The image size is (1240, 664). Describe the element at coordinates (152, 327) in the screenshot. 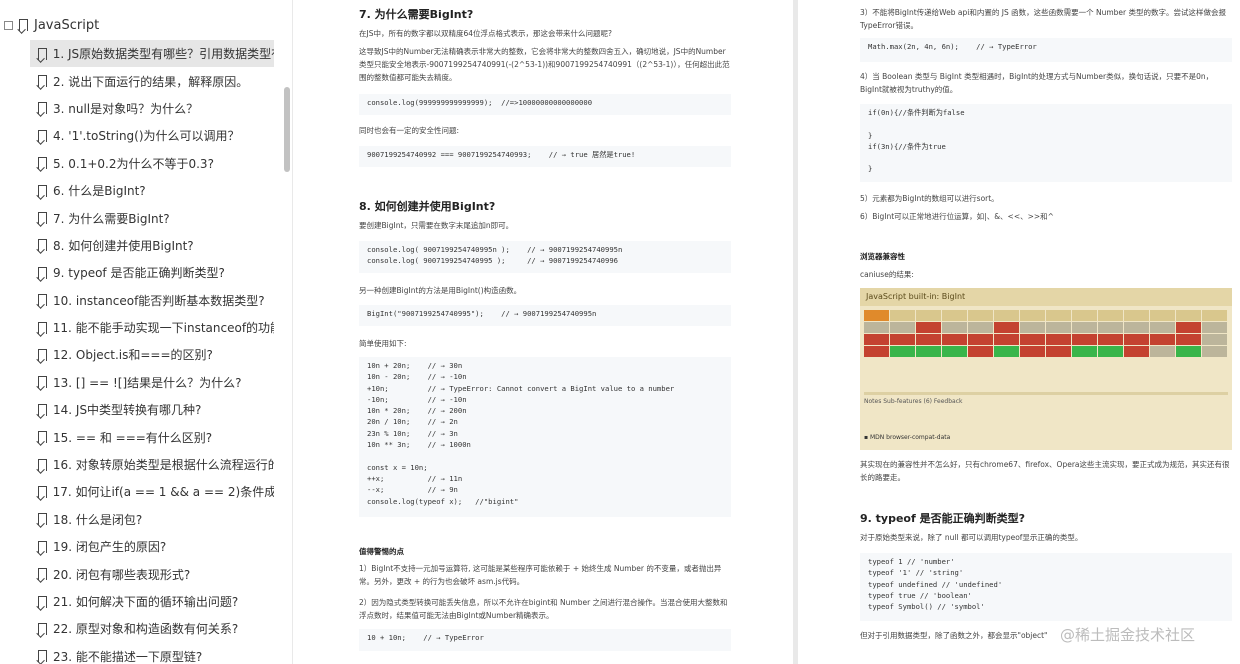

I see `toc-item: 11. 能不能手动实现一下instanceof的功能` at that location.